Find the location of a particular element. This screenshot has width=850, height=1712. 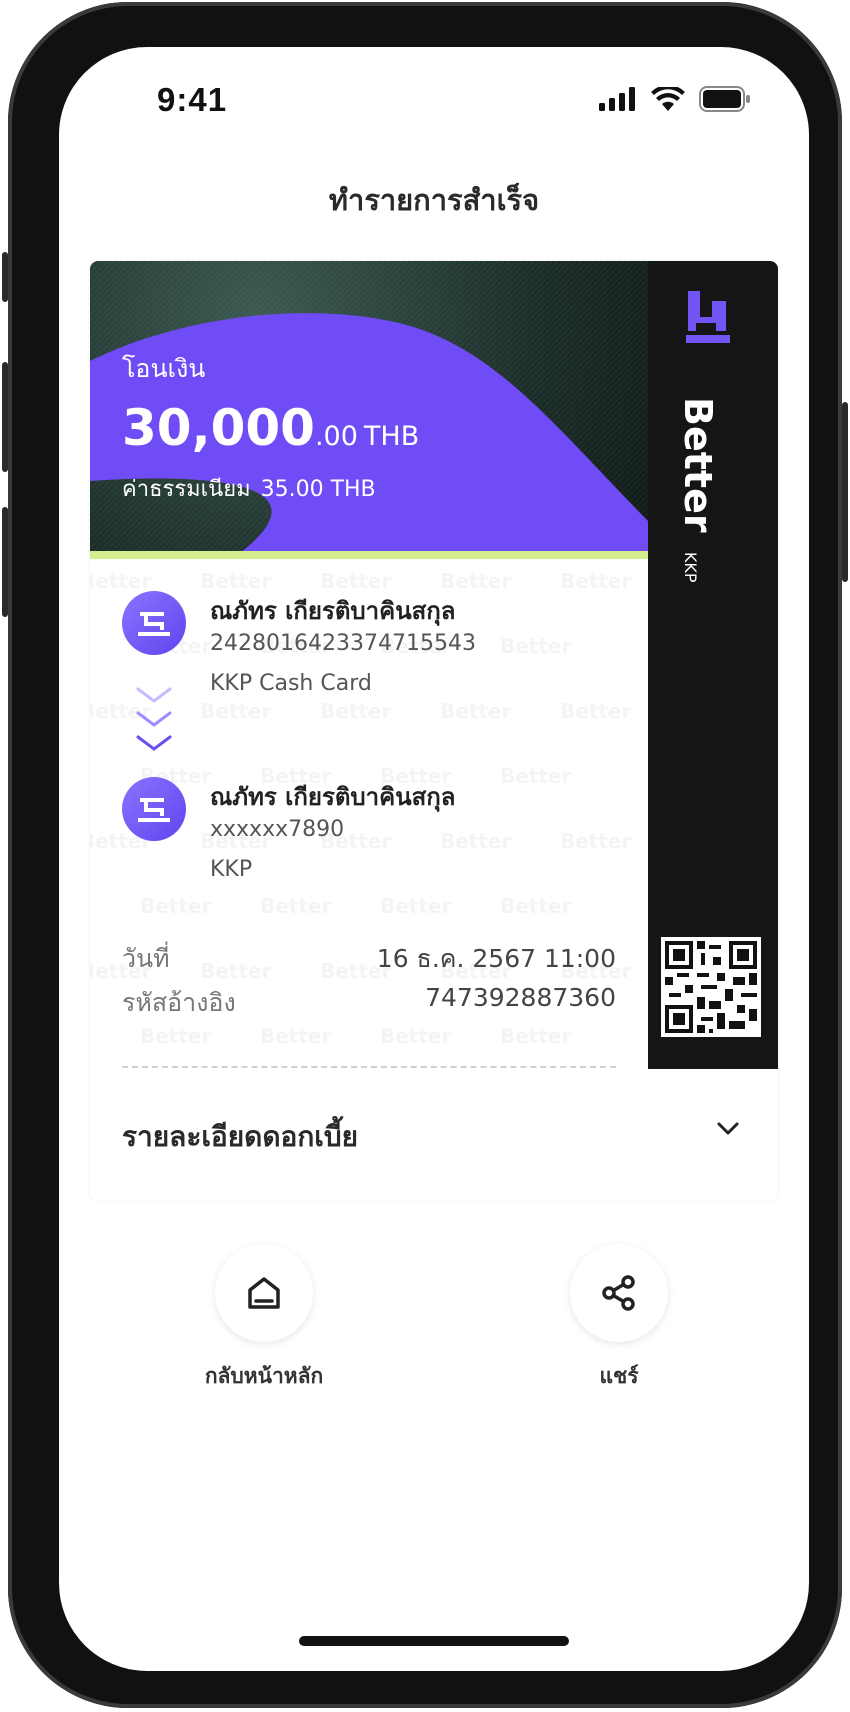

sender-bank-logo-icon is located at coordinates (154, 623).